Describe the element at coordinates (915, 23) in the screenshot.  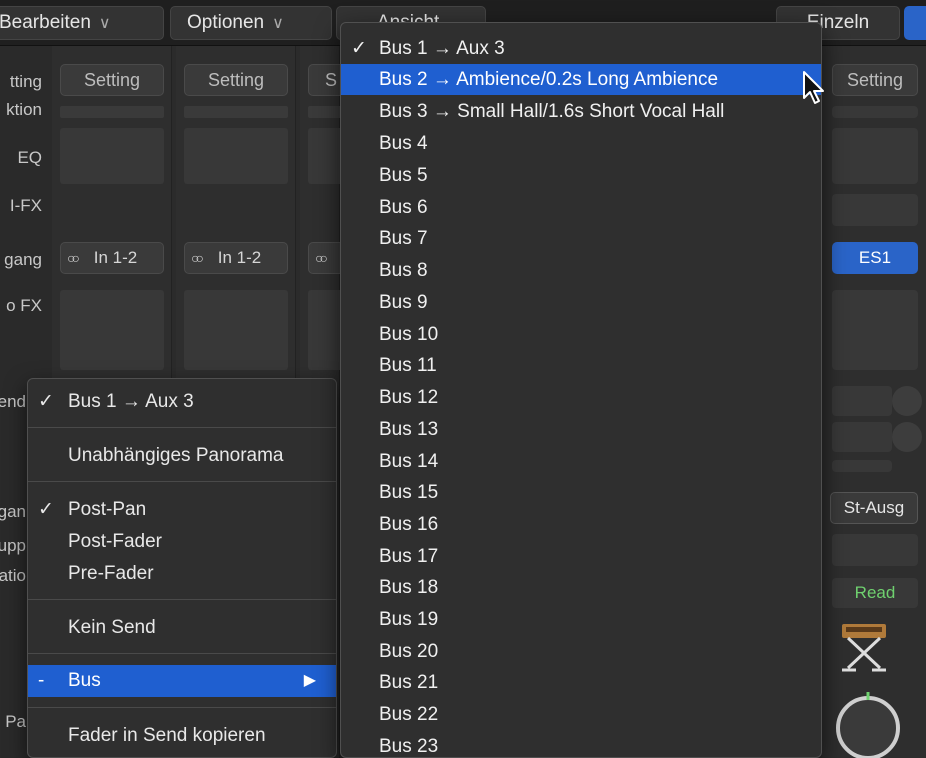
I see `view-toggle-button` at that location.